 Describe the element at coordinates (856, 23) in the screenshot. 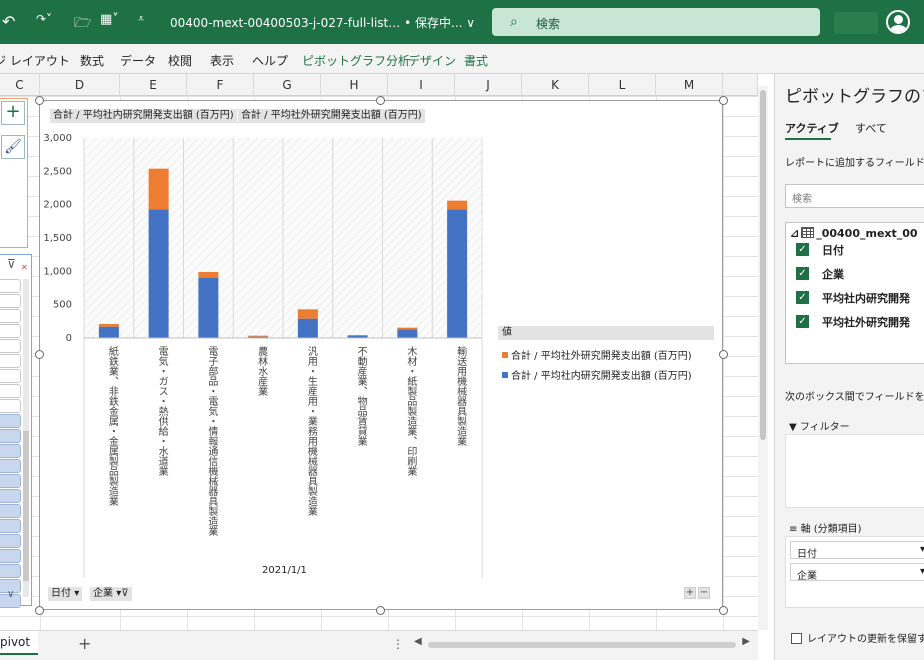

I see `user-name-area` at that location.